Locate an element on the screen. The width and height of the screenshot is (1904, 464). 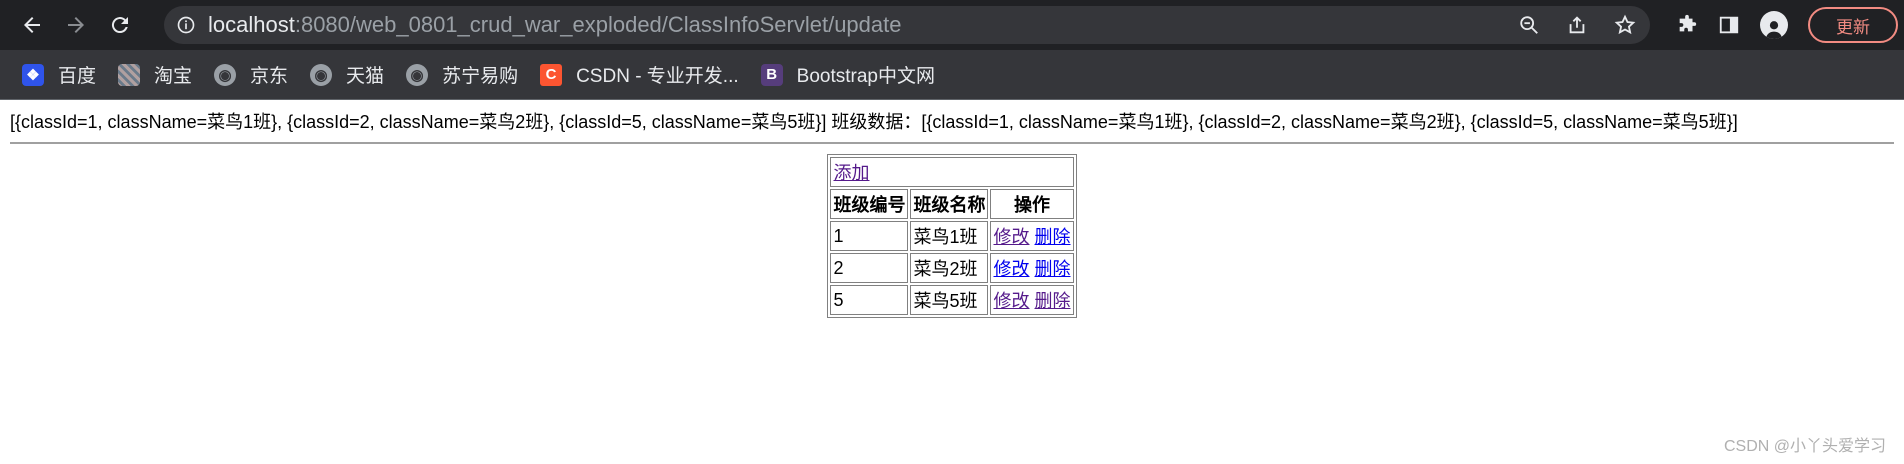
url-host: localhost is located at coordinates (251, 24).